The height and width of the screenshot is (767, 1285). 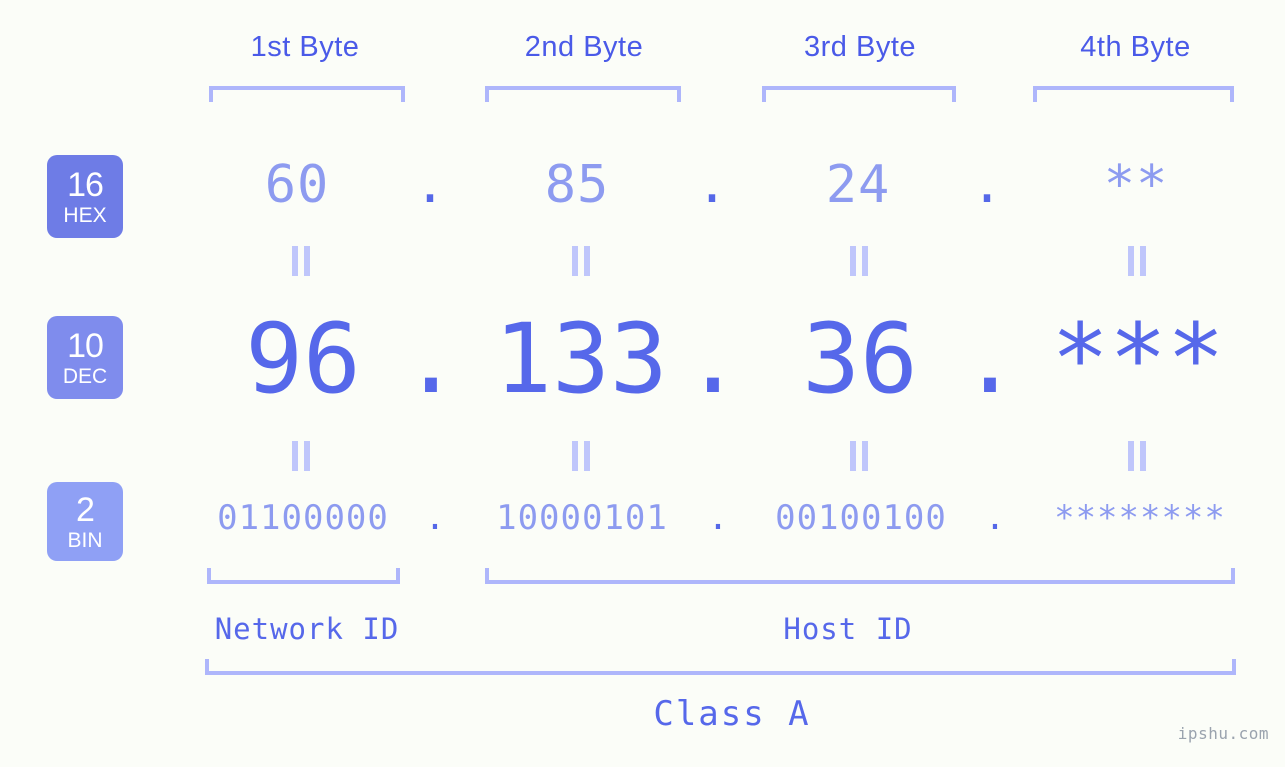 What do you see at coordinates (1223, 733) in the screenshot?
I see `watermark: ipshu.com` at bounding box center [1223, 733].